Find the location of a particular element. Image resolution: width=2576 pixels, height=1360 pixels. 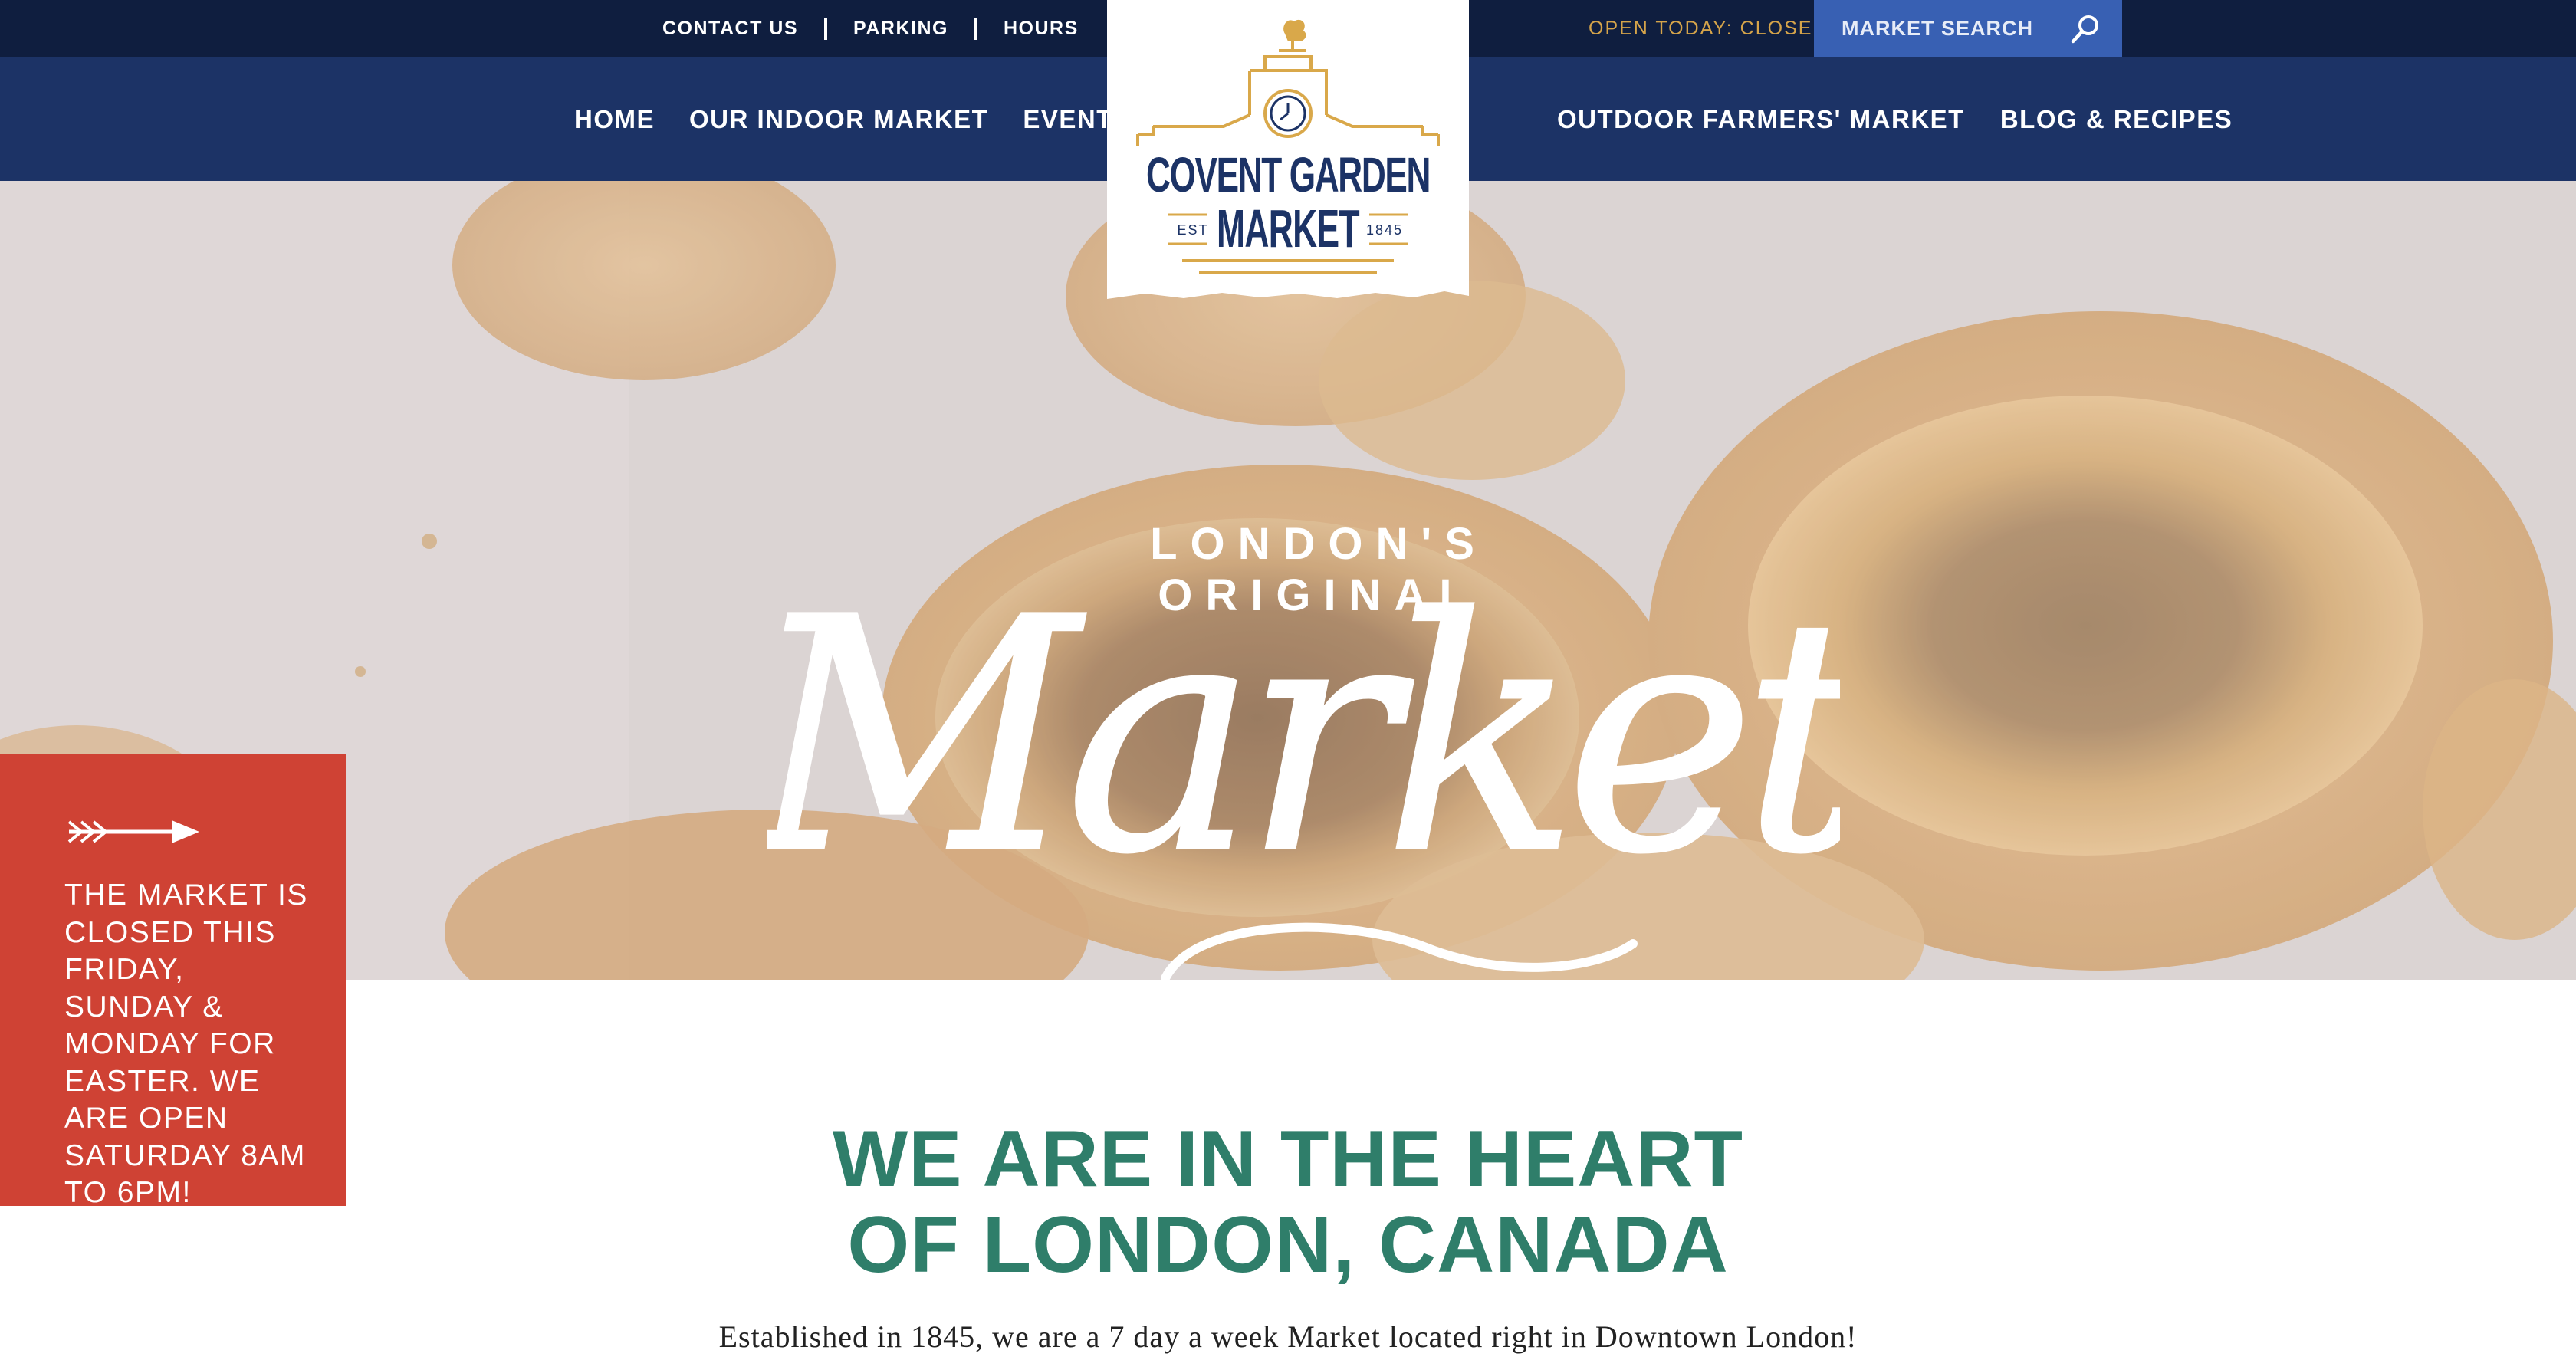

logo-year: 1845 is located at coordinates (1384, 230).